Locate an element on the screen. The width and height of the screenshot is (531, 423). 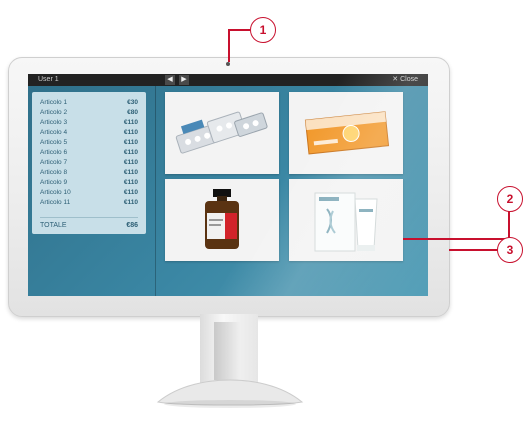
item-name: Articolo 4 is located at coordinates (54, 132).